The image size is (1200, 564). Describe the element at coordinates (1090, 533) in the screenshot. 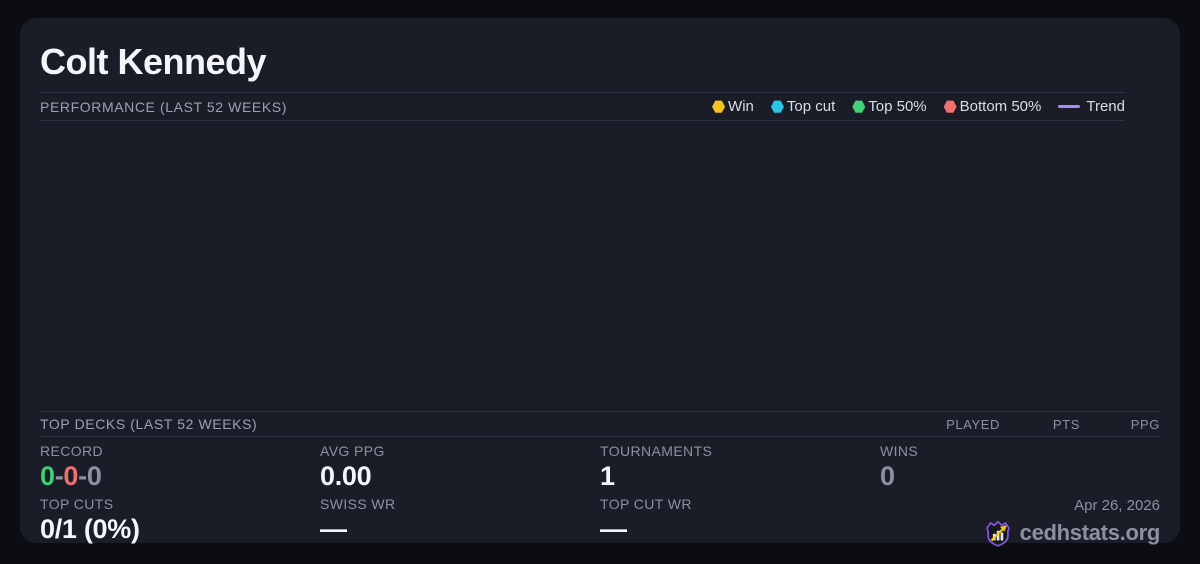

I see `brand-name: cedhstats.org` at that location.